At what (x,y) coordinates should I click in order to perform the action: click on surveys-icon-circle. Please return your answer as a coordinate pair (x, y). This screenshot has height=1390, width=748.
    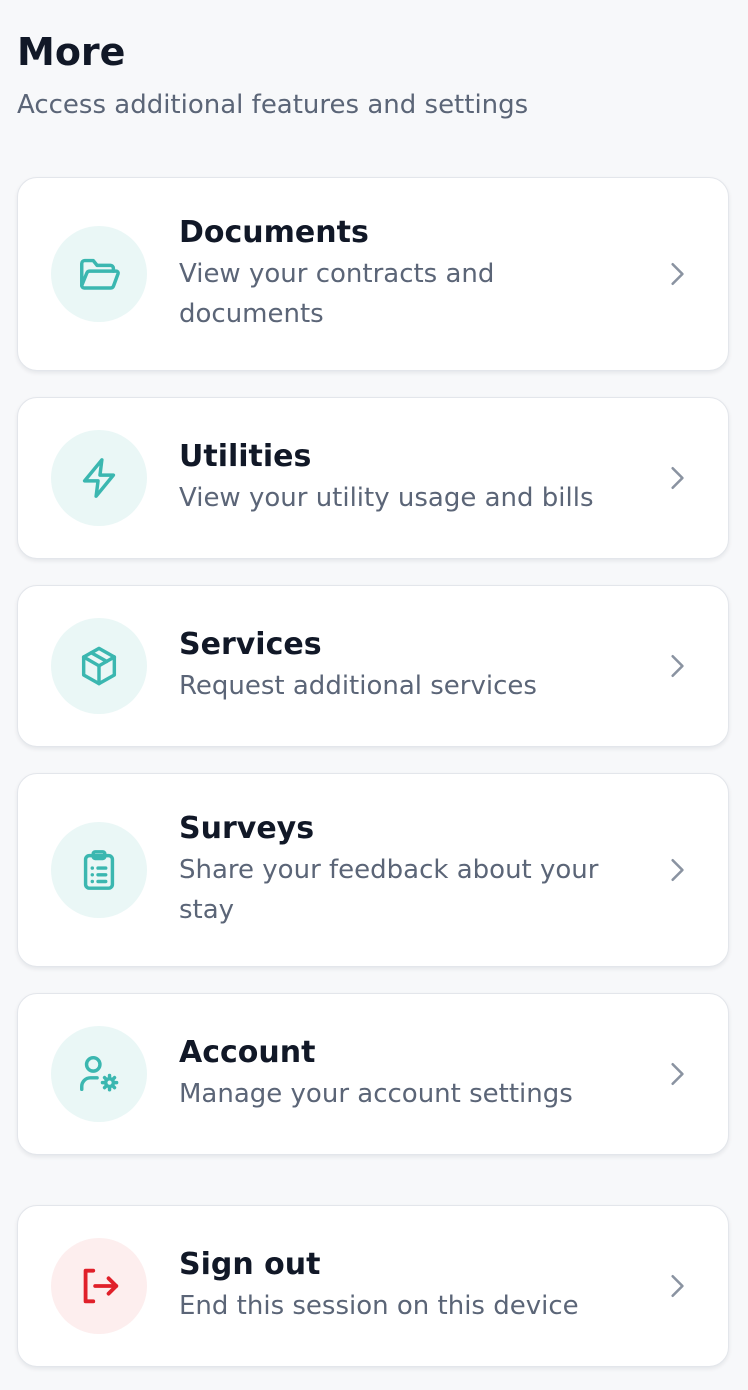
    Looking at the image, I should click on (99, 870).